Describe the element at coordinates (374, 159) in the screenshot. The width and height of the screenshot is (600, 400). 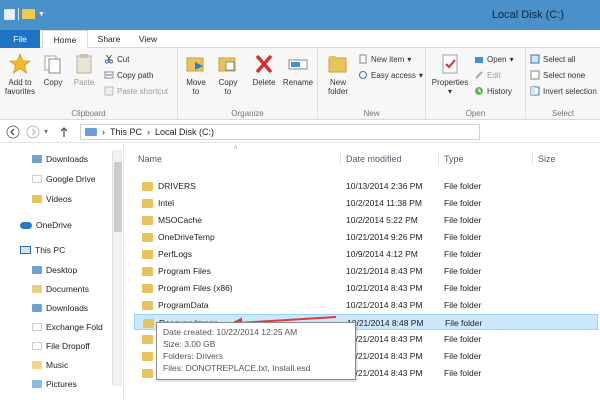
I see `column-header-date-modified: Date modified` at that location.